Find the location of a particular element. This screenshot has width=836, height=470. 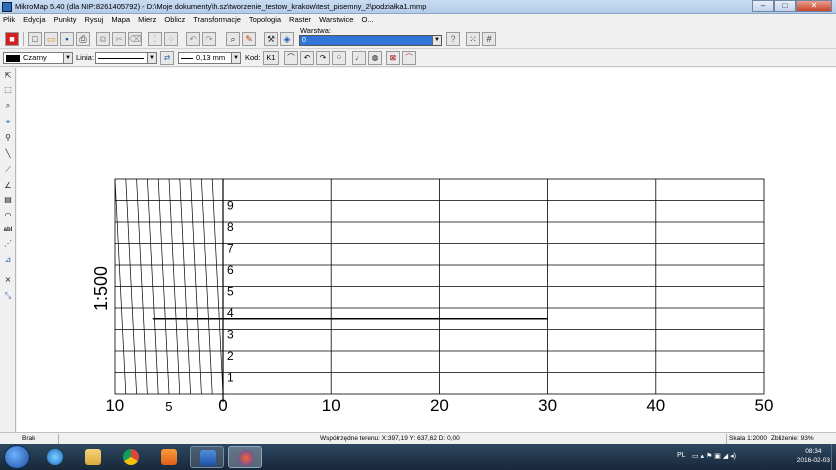

menu-oblicz: Oblicz is located at coordinates (174, 19).